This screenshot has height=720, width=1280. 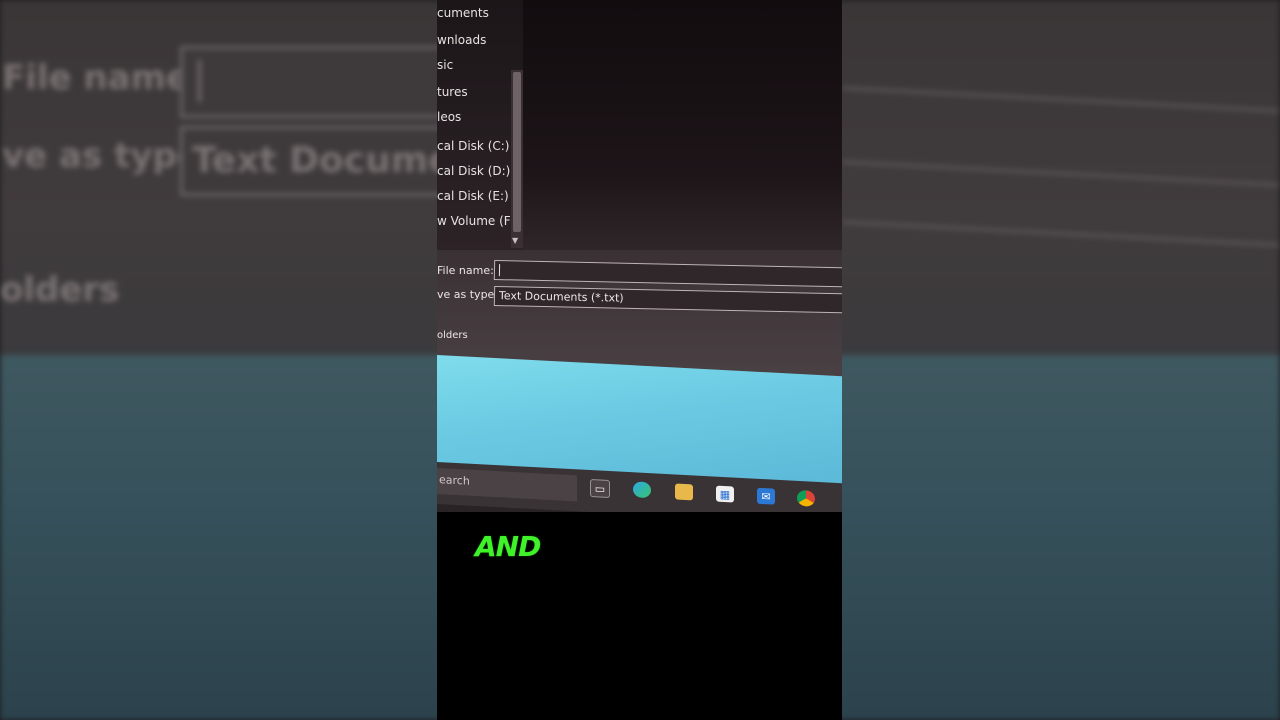 What do you see at coordinates (642, 490) in the screenshot?
I see `edge-browser-icon` at bounding box center [642, 490].